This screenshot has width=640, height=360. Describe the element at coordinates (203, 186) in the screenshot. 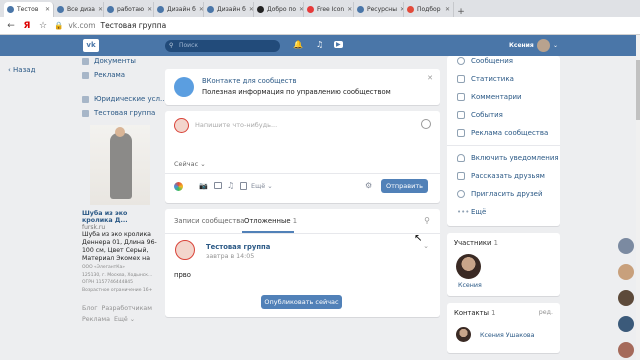

I see `camera-icon: 📷` at that location.